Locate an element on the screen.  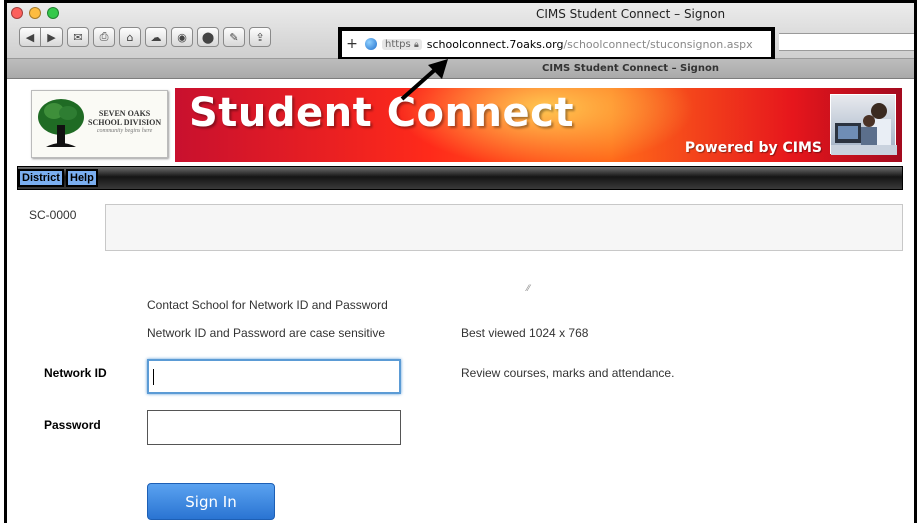
mail-icon: ✉ is located at coordinates (78, 37).